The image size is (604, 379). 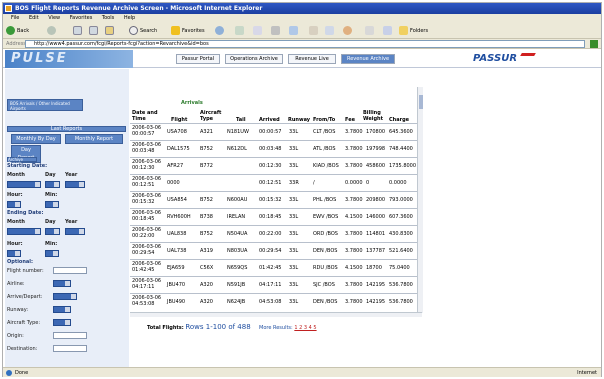 What do you see at coordinates (52, 231) in the screenshot?
I see `end-day-select` at bounding box center [52, 231].